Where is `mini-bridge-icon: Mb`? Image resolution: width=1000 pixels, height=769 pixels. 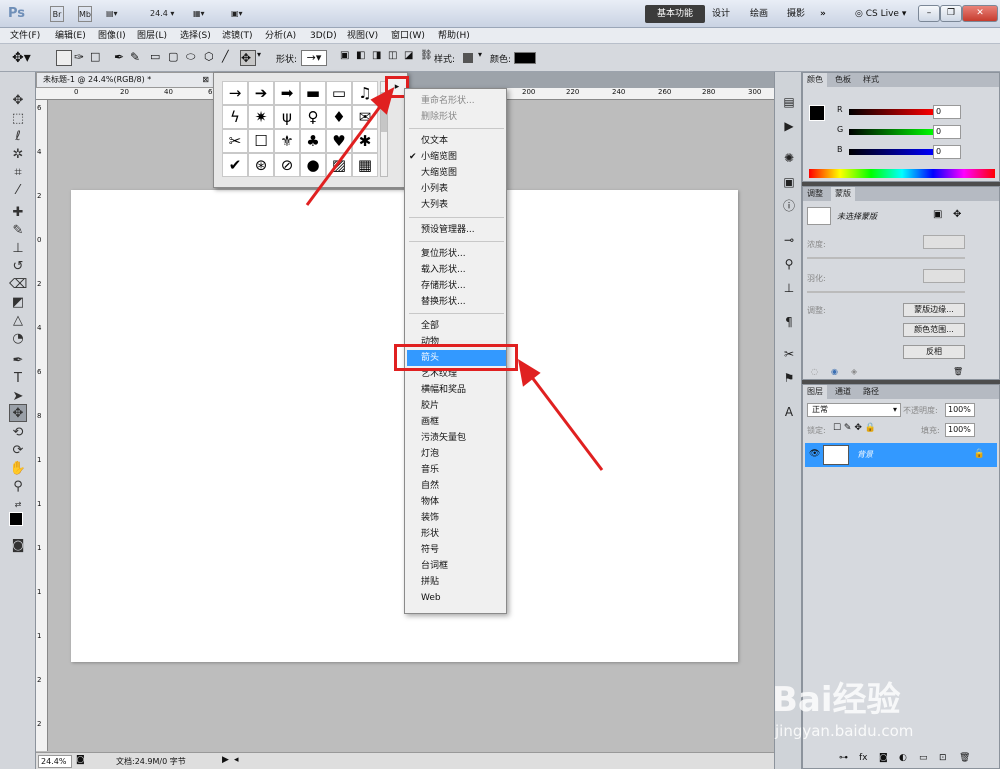 mini-bridge-icon: Mb is located at coordinates (85, 14).